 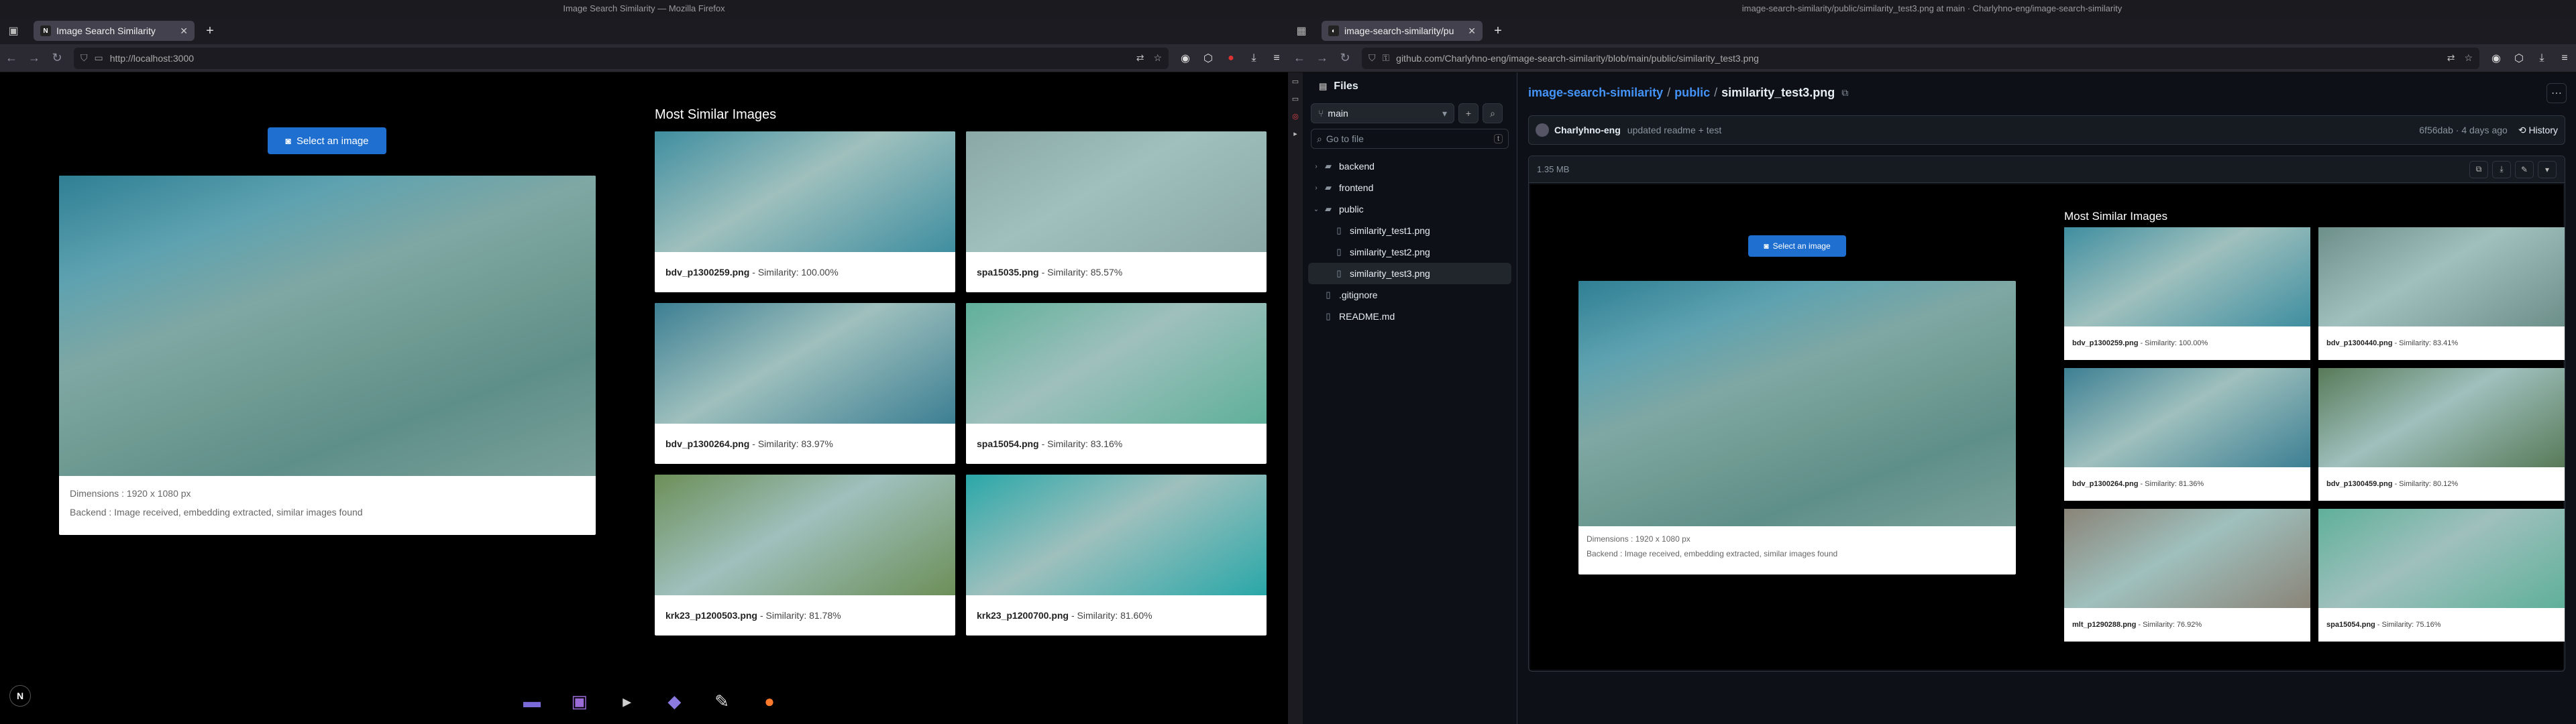 I want to click on result-card: spa15035.png - Similarity: 85.57%, so click(x=1116, y=211).